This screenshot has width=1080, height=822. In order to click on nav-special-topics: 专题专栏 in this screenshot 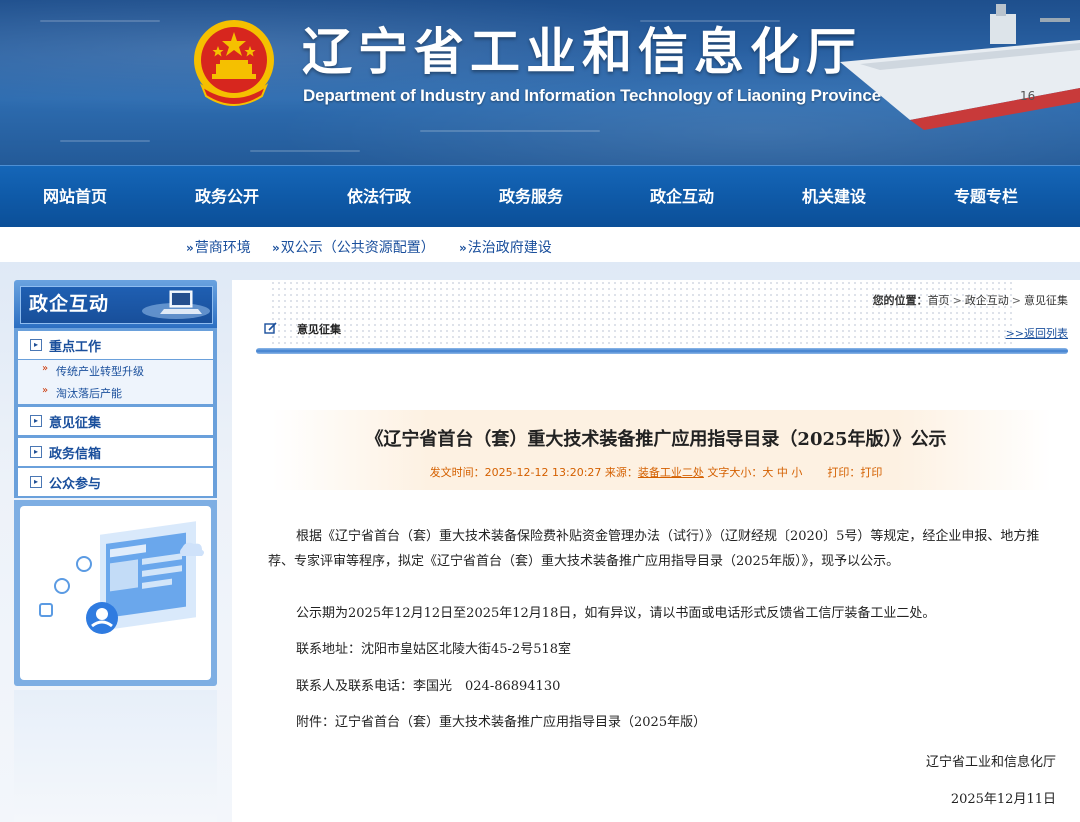, I will do `click(986, 196)`.